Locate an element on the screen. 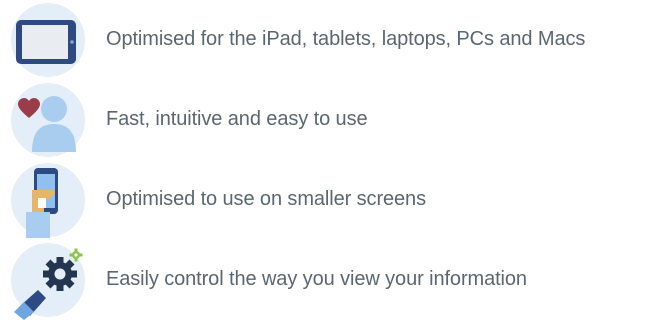  smartphone-hand-icon is located at coordinates (49, 201).